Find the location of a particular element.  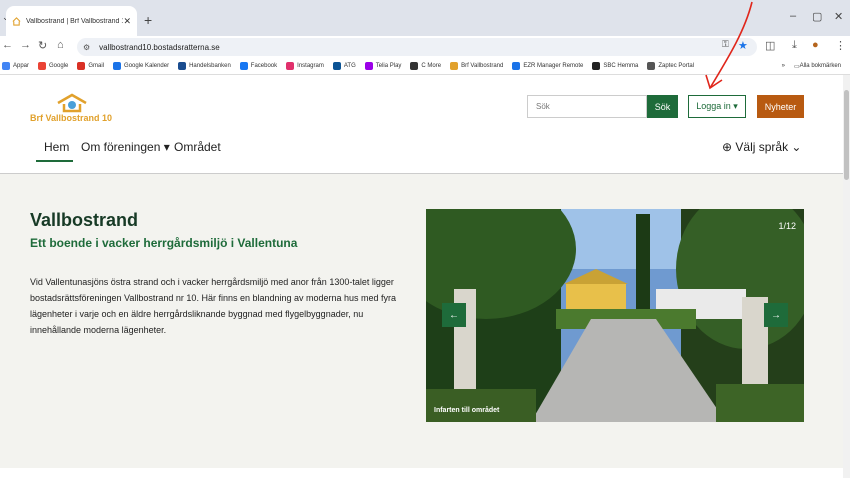

bookmark-label: Telia Play is located at coordinates (388, 66).